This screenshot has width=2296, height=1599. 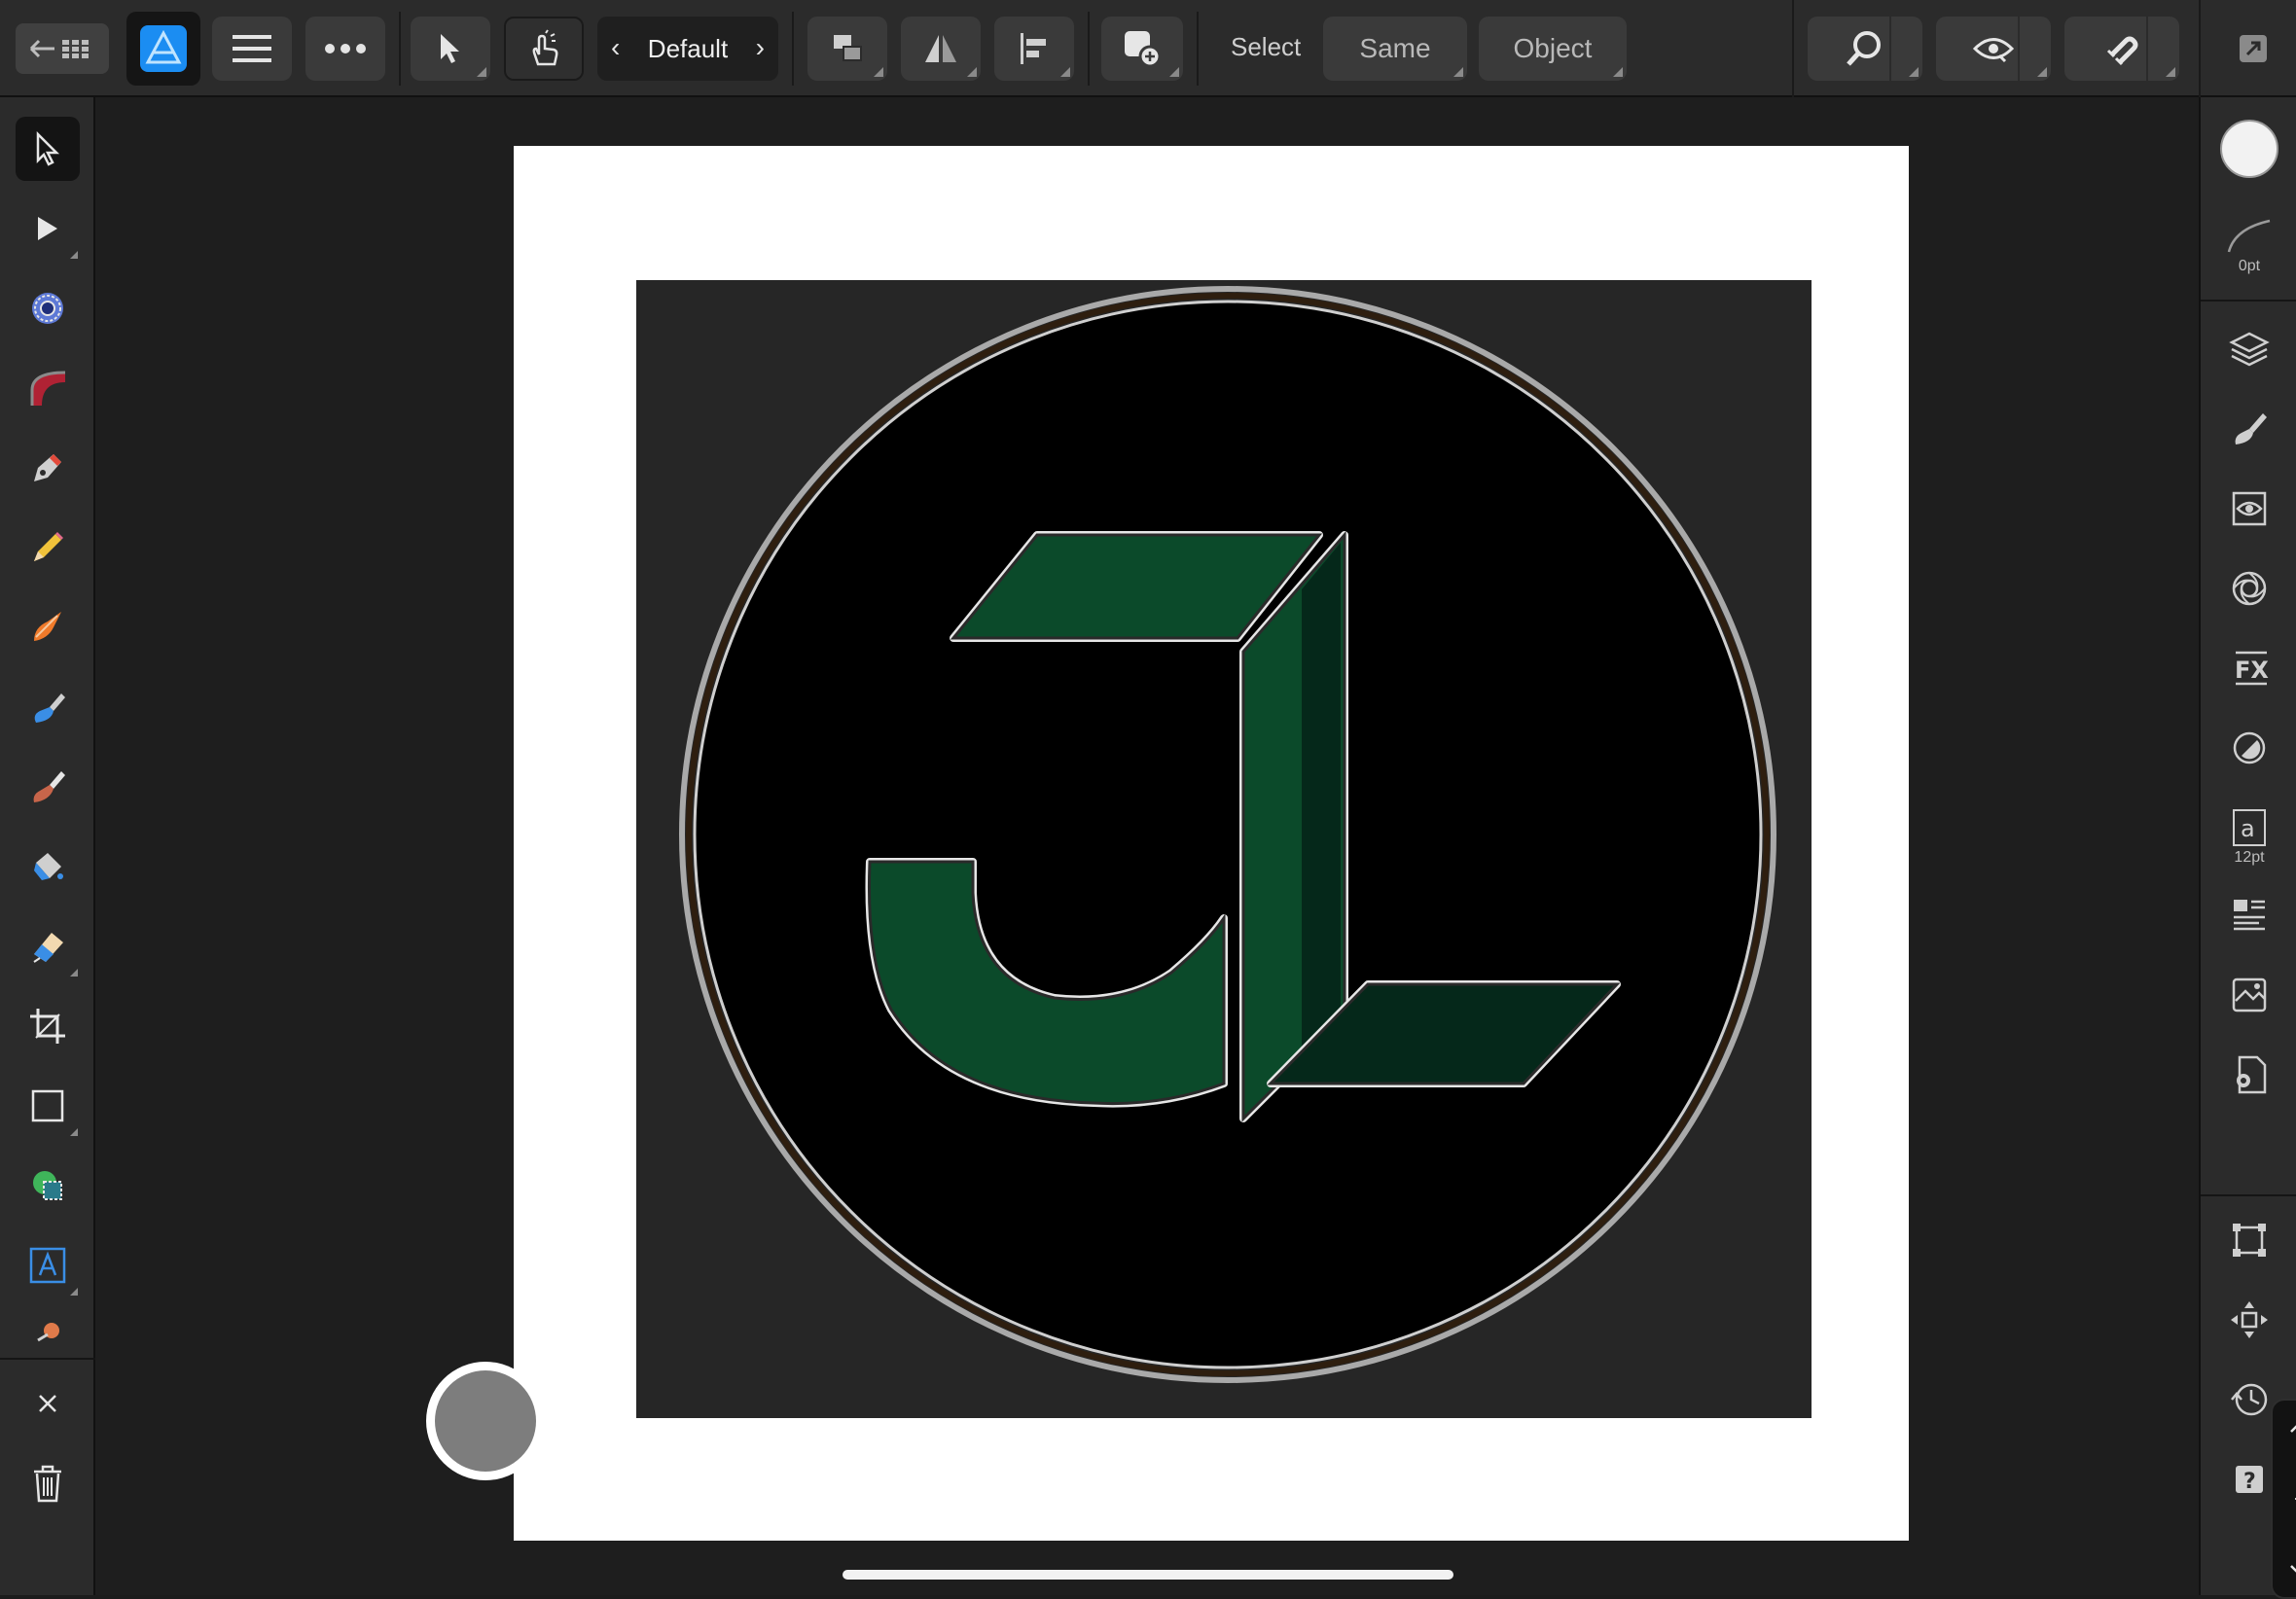 I want to click on navigator-studio-button, so click(x=2249, y=1320).